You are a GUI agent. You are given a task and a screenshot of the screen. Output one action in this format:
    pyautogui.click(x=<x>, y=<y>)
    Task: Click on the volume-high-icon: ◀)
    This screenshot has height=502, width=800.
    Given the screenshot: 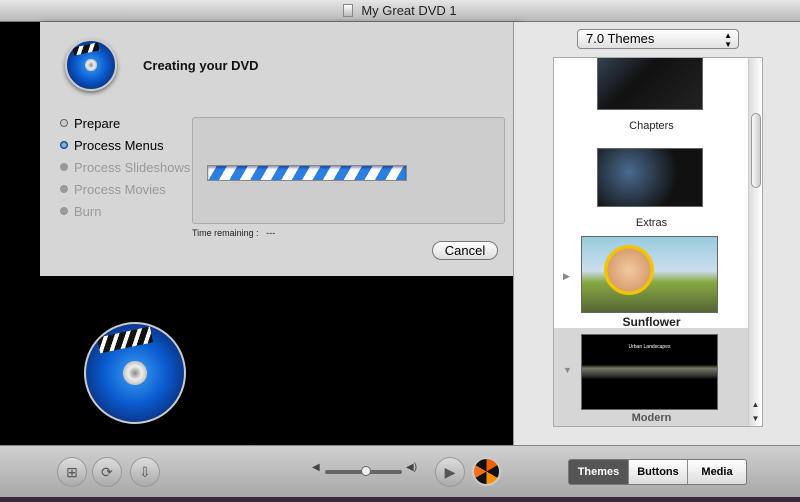 What is the action you would take?
    pyautogui.click(x=412, y=467)
    